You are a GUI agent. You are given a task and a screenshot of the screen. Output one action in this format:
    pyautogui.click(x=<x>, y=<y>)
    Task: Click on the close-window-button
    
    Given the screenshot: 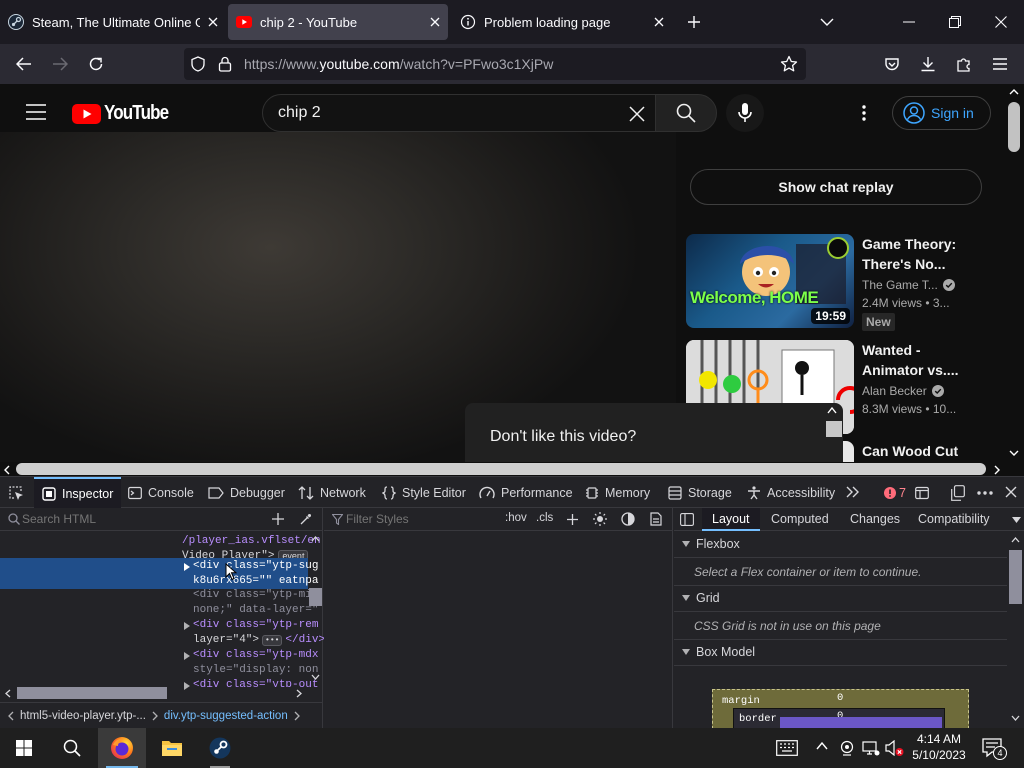 What is the action you would take?
    pyautogui.click(x=1001, y=22)
    